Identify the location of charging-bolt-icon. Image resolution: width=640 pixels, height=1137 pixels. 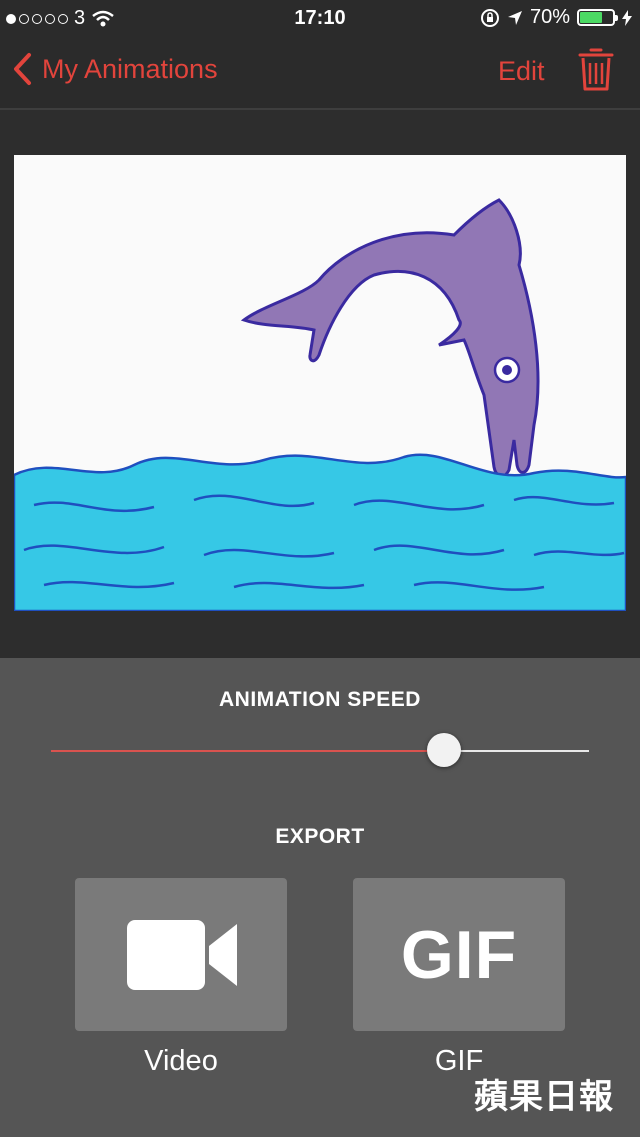
(627, 17).